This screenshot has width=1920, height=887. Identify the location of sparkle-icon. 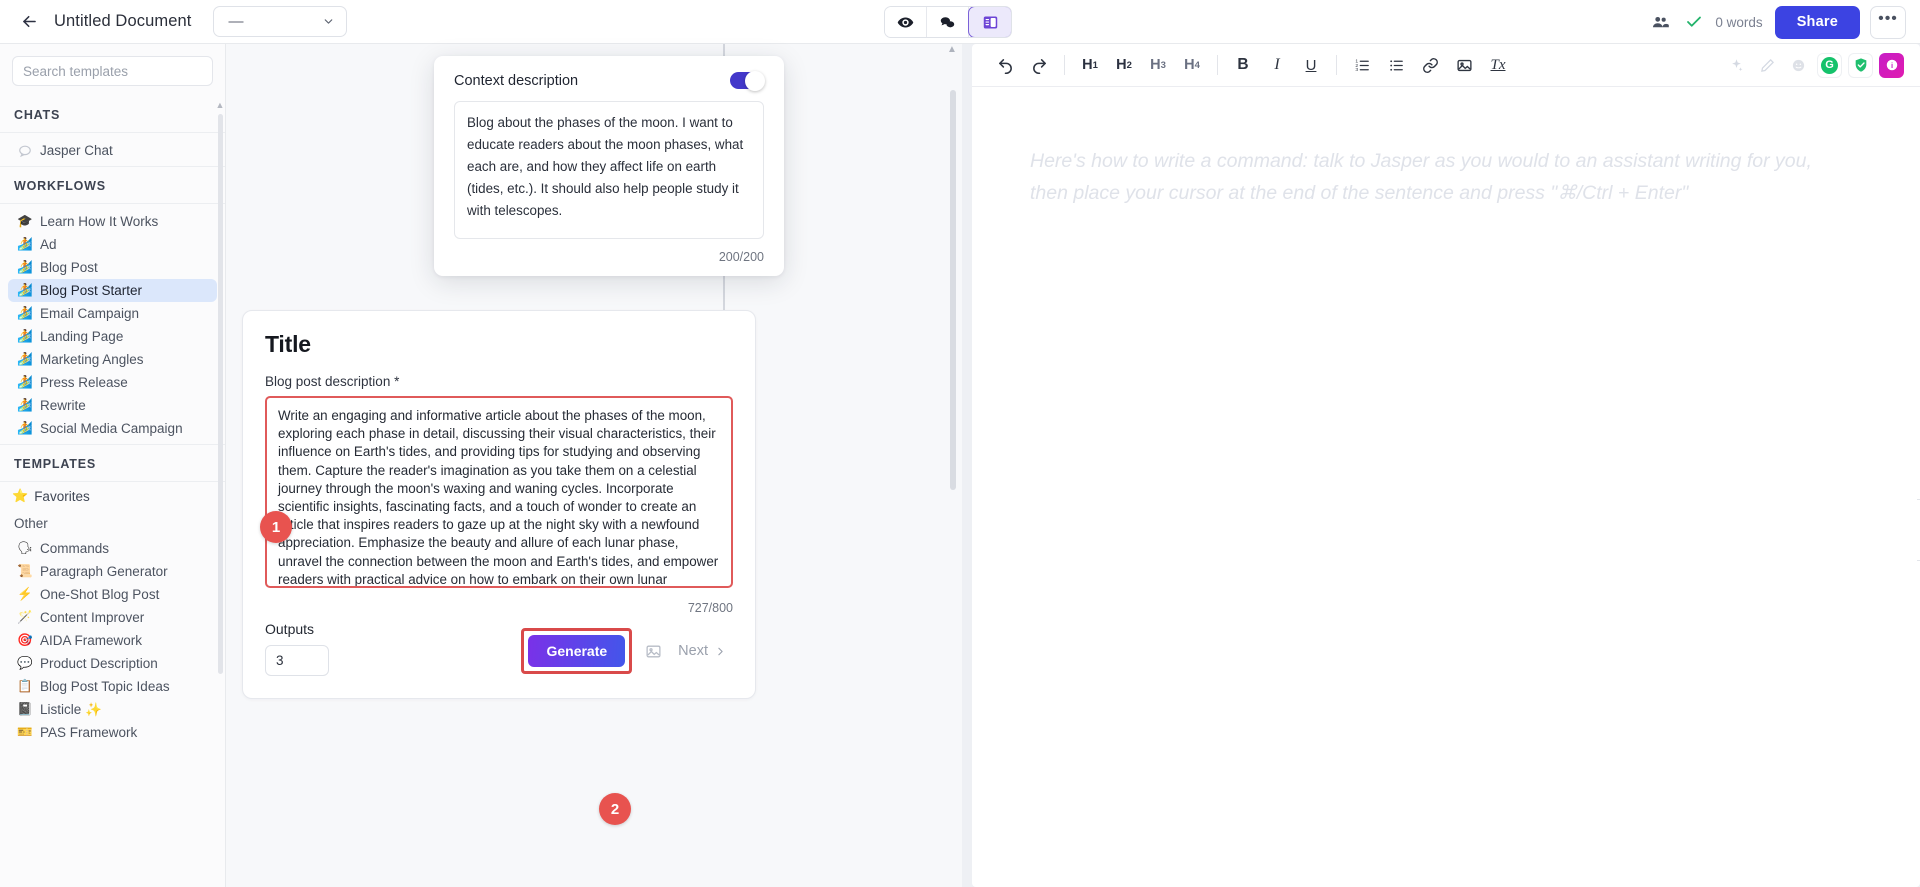
(1736, 65).